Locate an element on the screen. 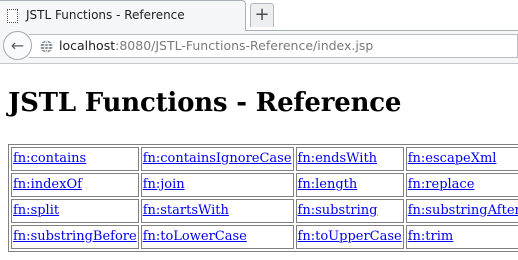  function-link: fn:startsWith is located at coordinates (186, 210).